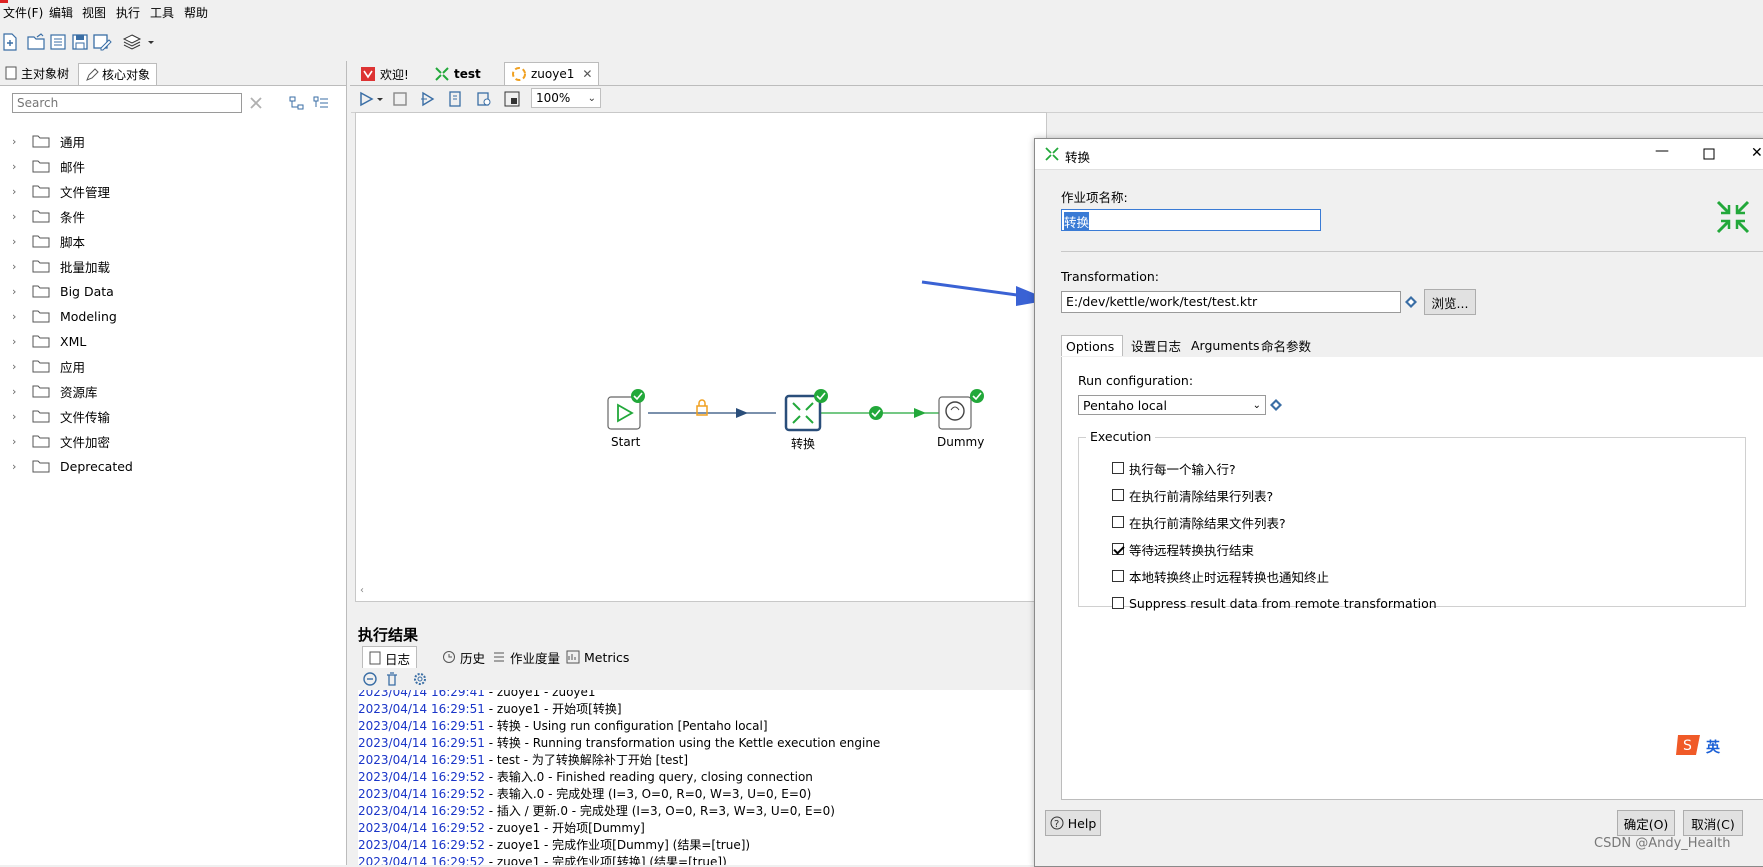 This screenshot has height=867, width=1763. I want to click on clear-log-icon, so click(370, 679).